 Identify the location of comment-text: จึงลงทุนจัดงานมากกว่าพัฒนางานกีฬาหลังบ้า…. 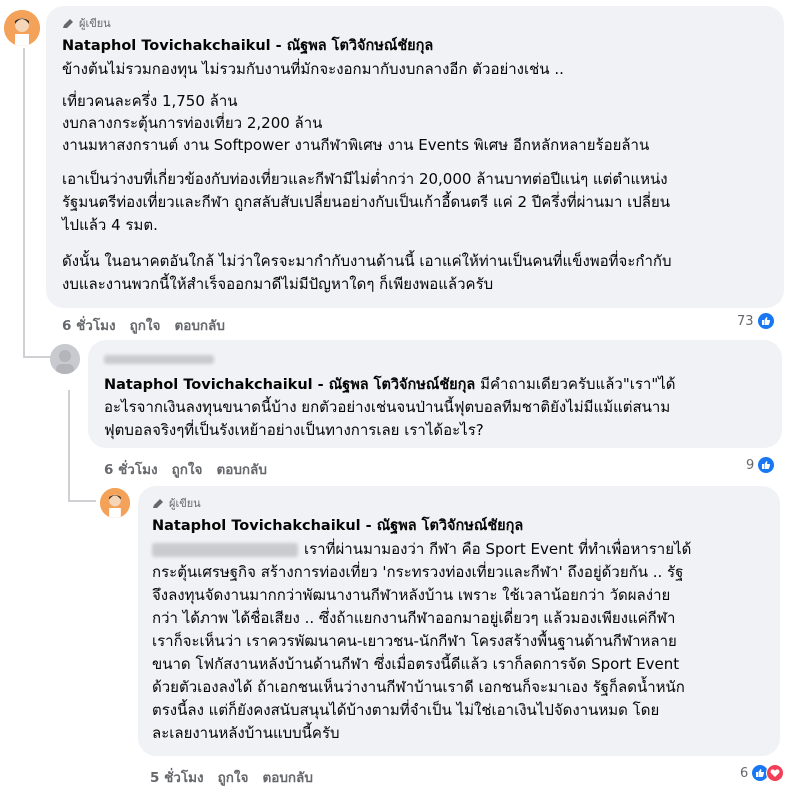
(411, 595).